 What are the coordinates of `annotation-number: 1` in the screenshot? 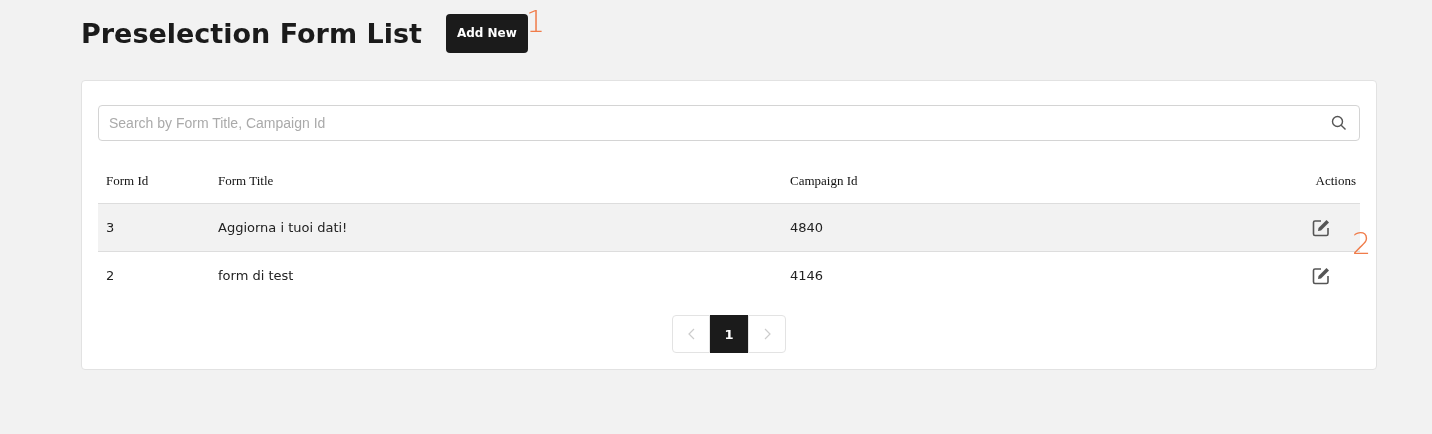 It's located at (536, 21).